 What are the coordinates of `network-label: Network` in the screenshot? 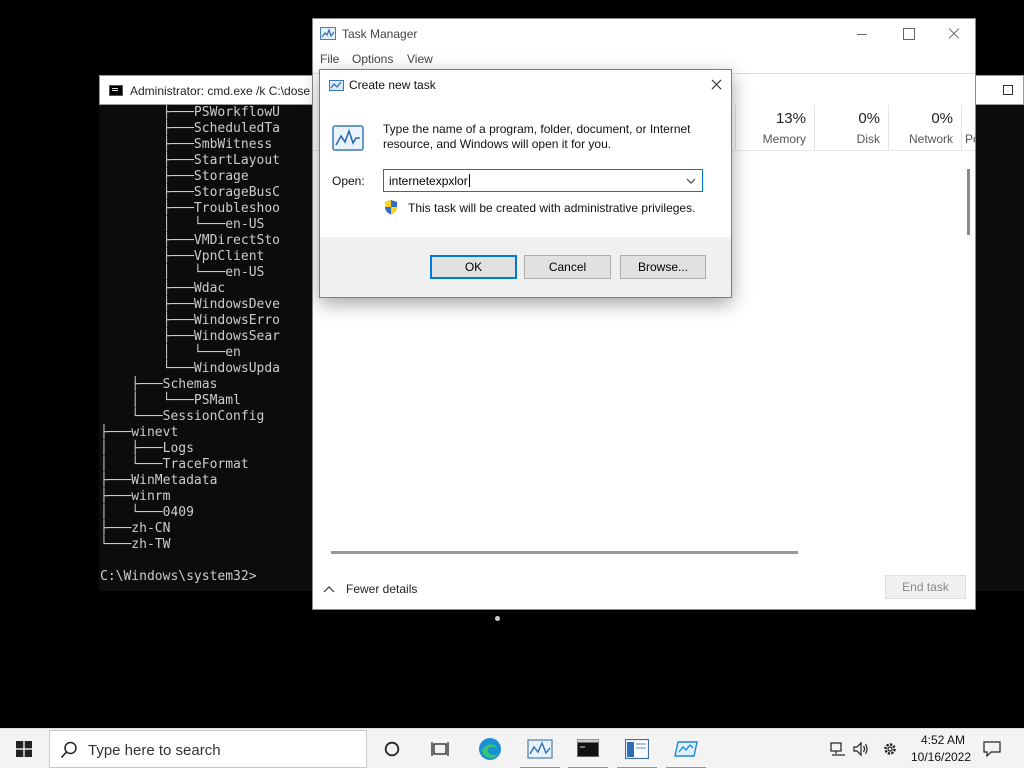 It's located at (930, 139).